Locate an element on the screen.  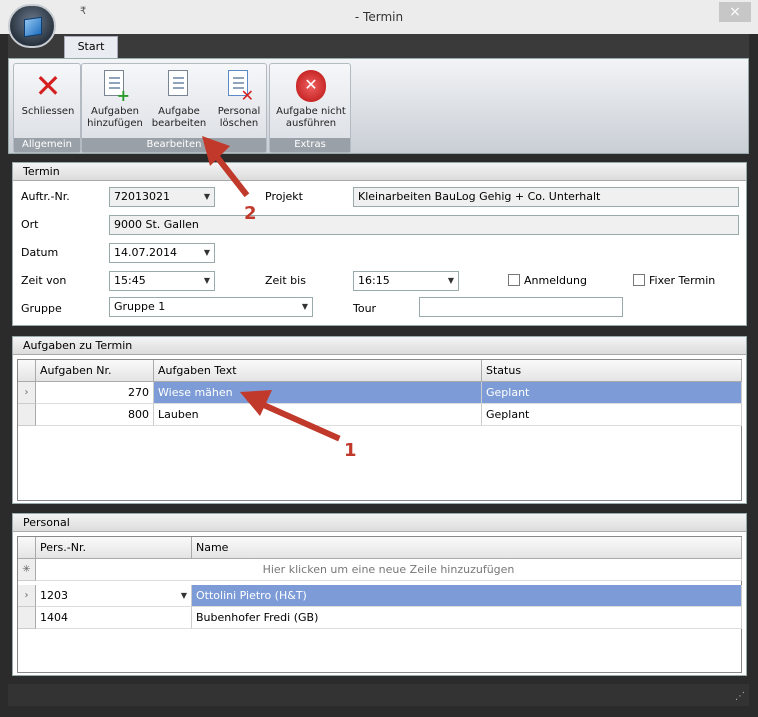
aufgabe-nicht-ausfuehren-label-1: Aufgabe nicht is located at coordinates (311, 111).